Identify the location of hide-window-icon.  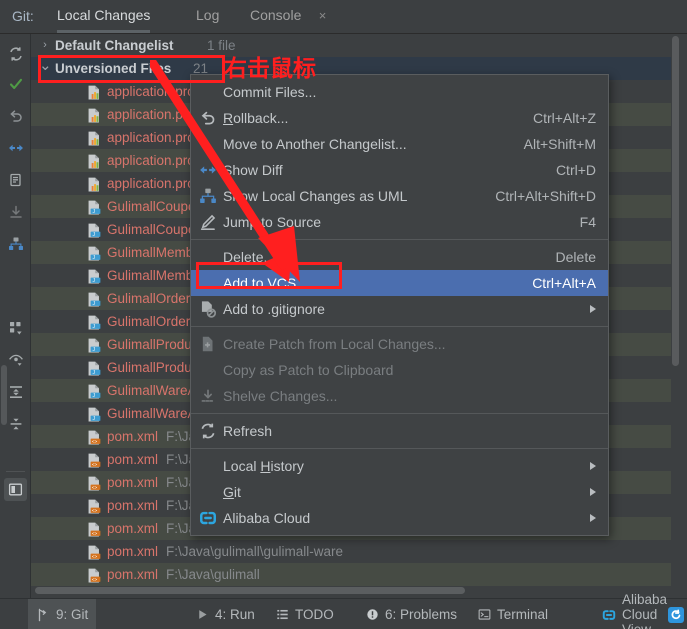
(15, 489).